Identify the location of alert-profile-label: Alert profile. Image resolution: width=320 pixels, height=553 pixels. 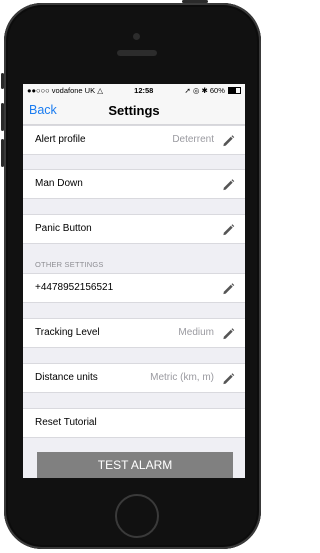
(60, 139).